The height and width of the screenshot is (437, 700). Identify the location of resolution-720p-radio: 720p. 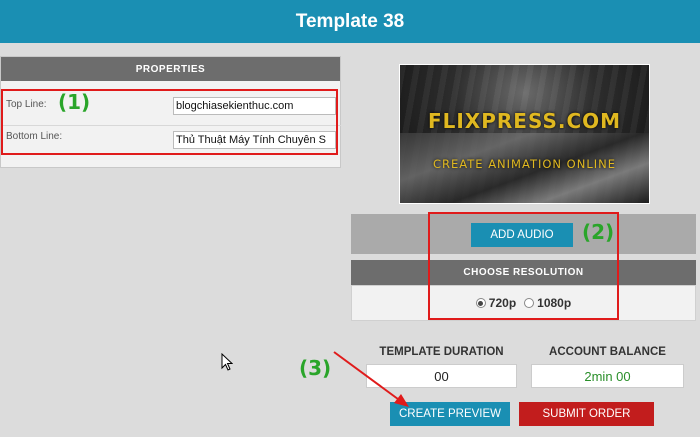
(496, 303).